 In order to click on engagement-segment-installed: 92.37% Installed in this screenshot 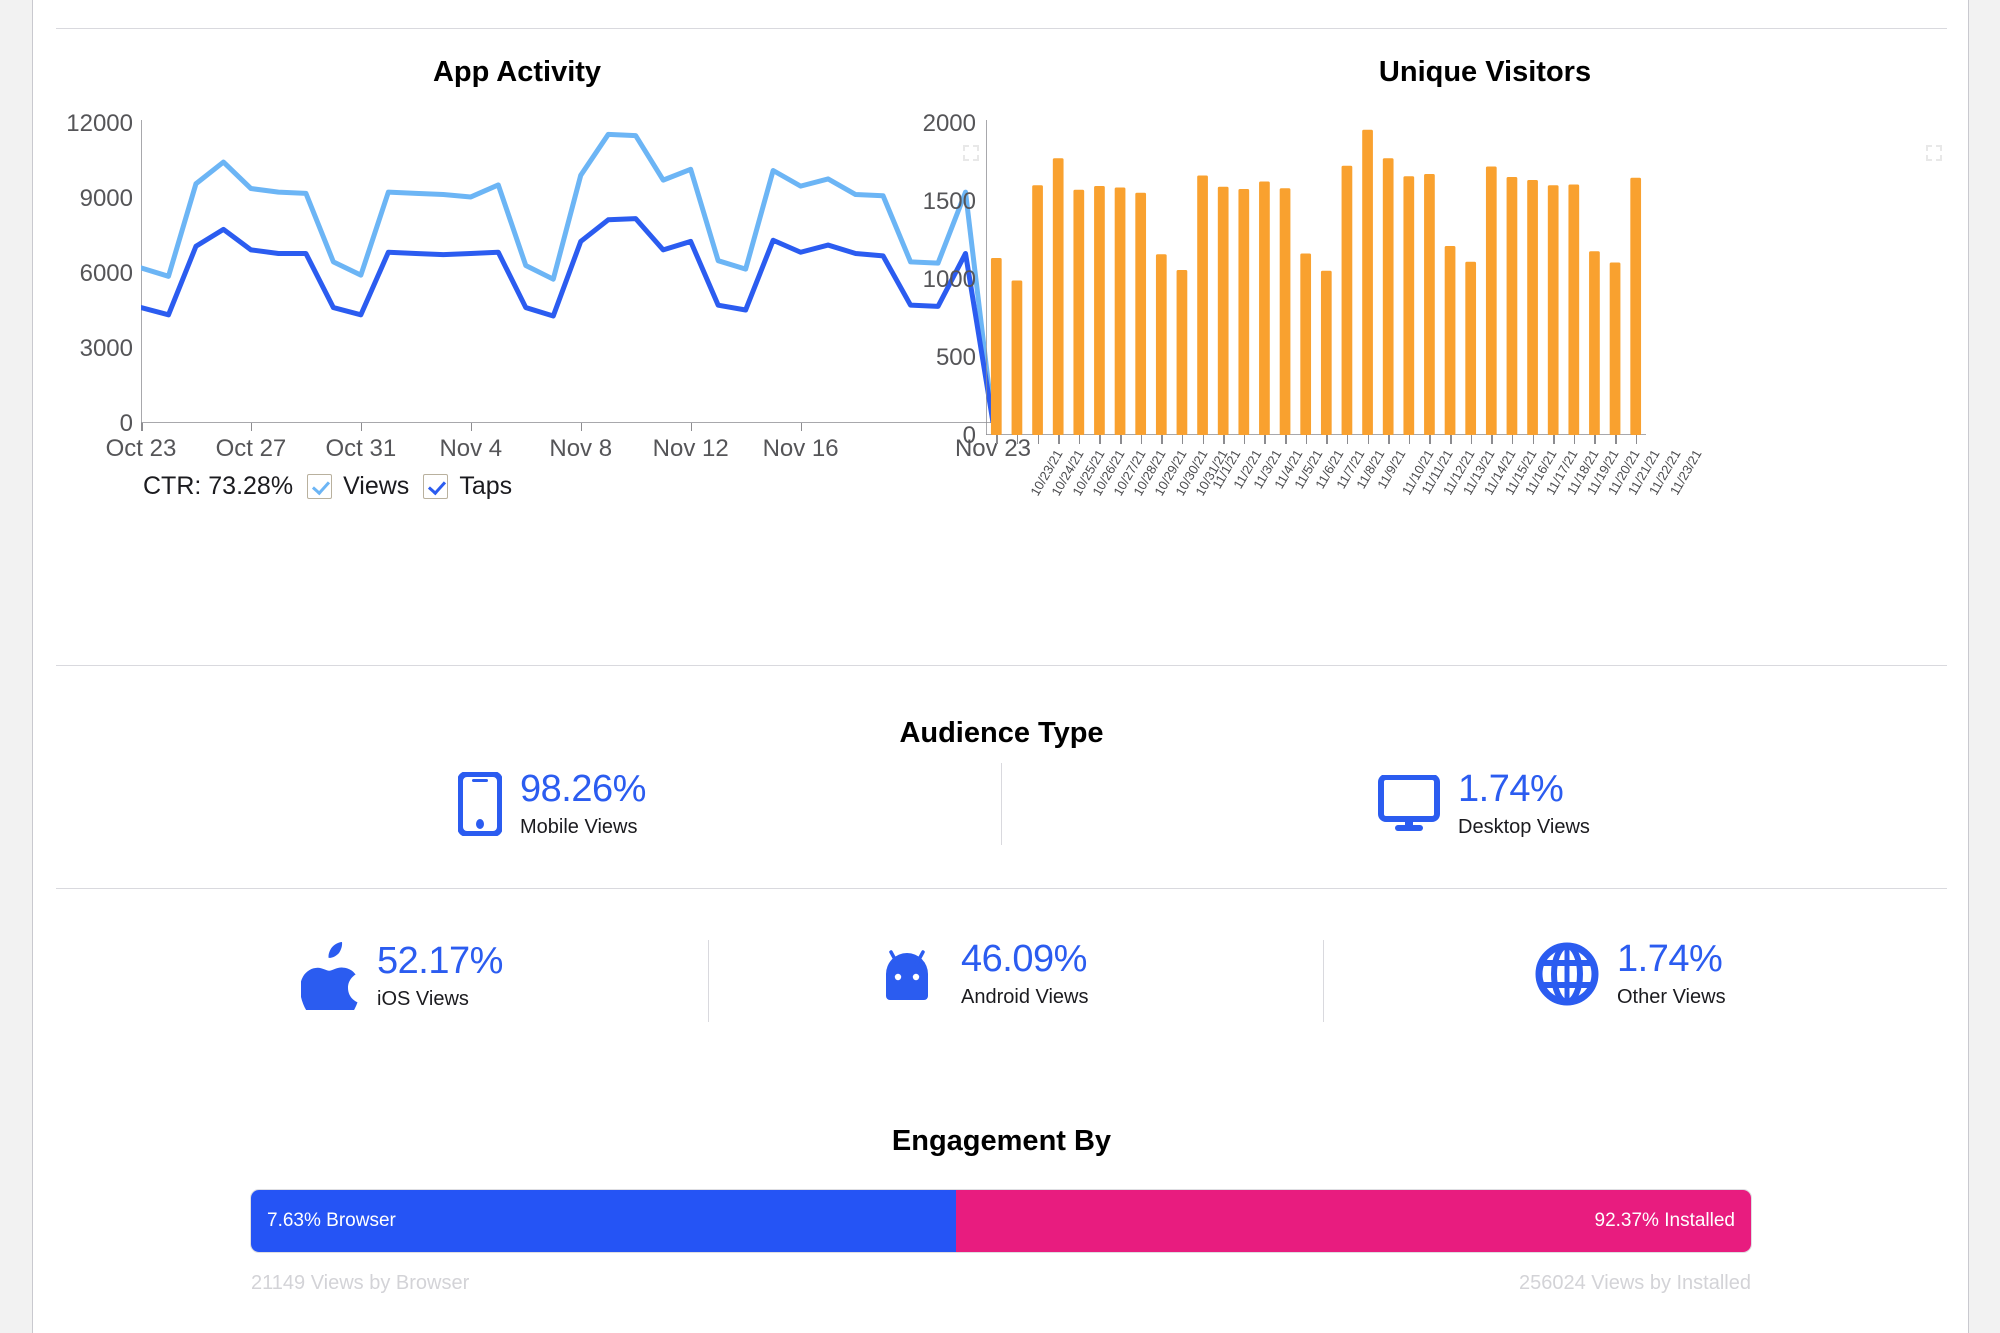, I will do `click(1353, 1221)`.